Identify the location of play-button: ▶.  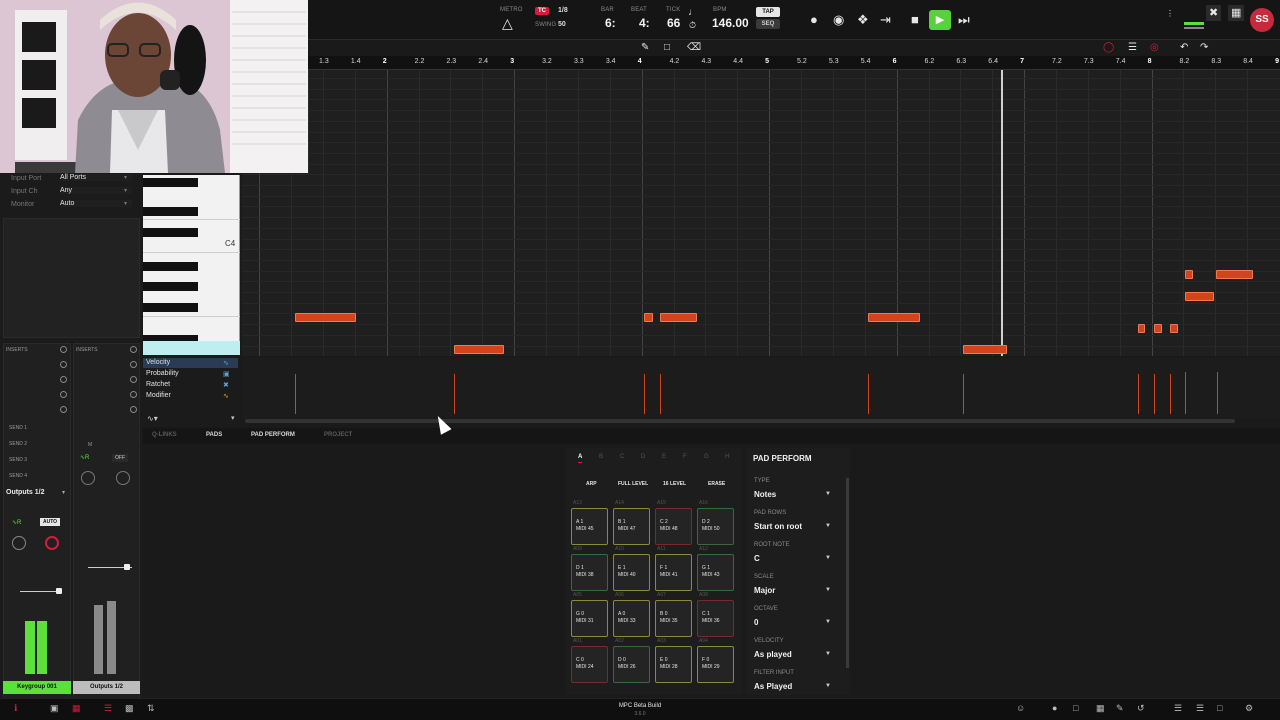
(940, 20).